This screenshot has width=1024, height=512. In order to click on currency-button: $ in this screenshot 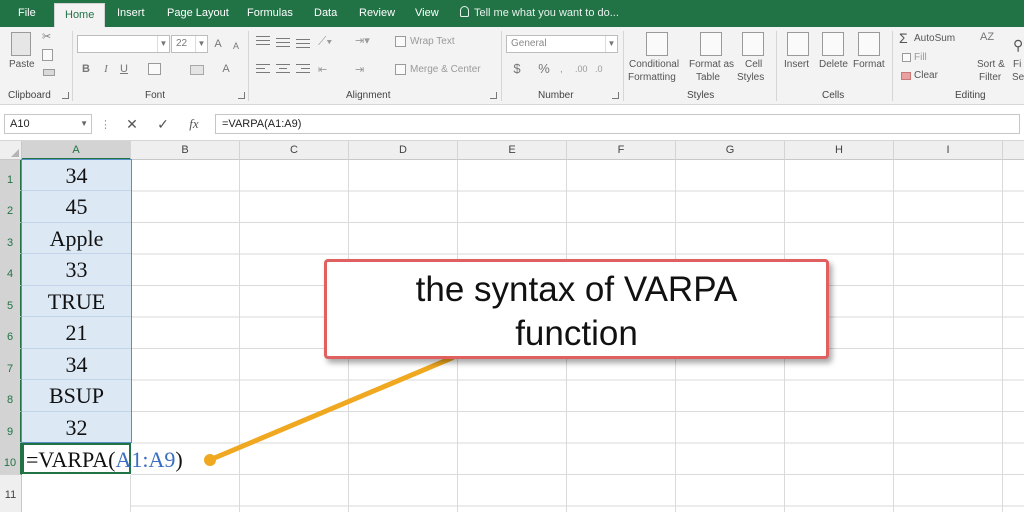, I will do `click(517, 69)`.